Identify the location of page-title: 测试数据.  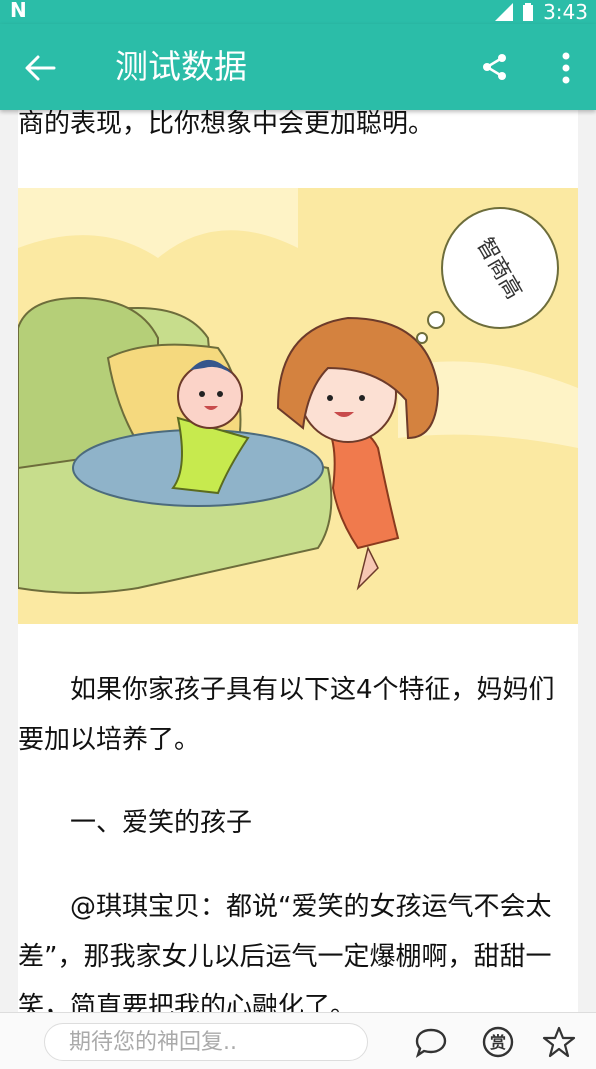
(181, 66).